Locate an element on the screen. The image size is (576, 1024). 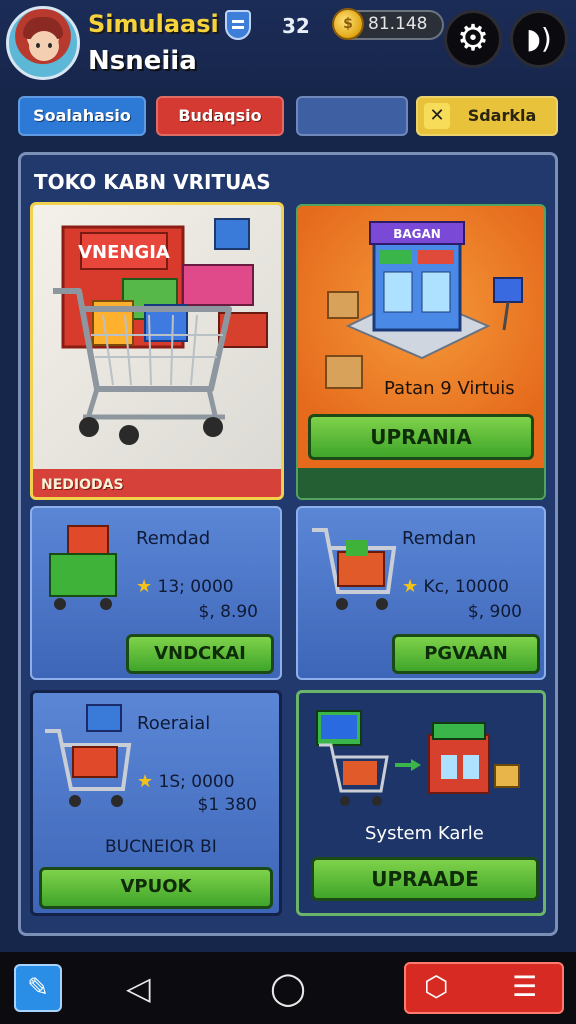
buy-button: PGVAAN is located at coordinates (466, 654).